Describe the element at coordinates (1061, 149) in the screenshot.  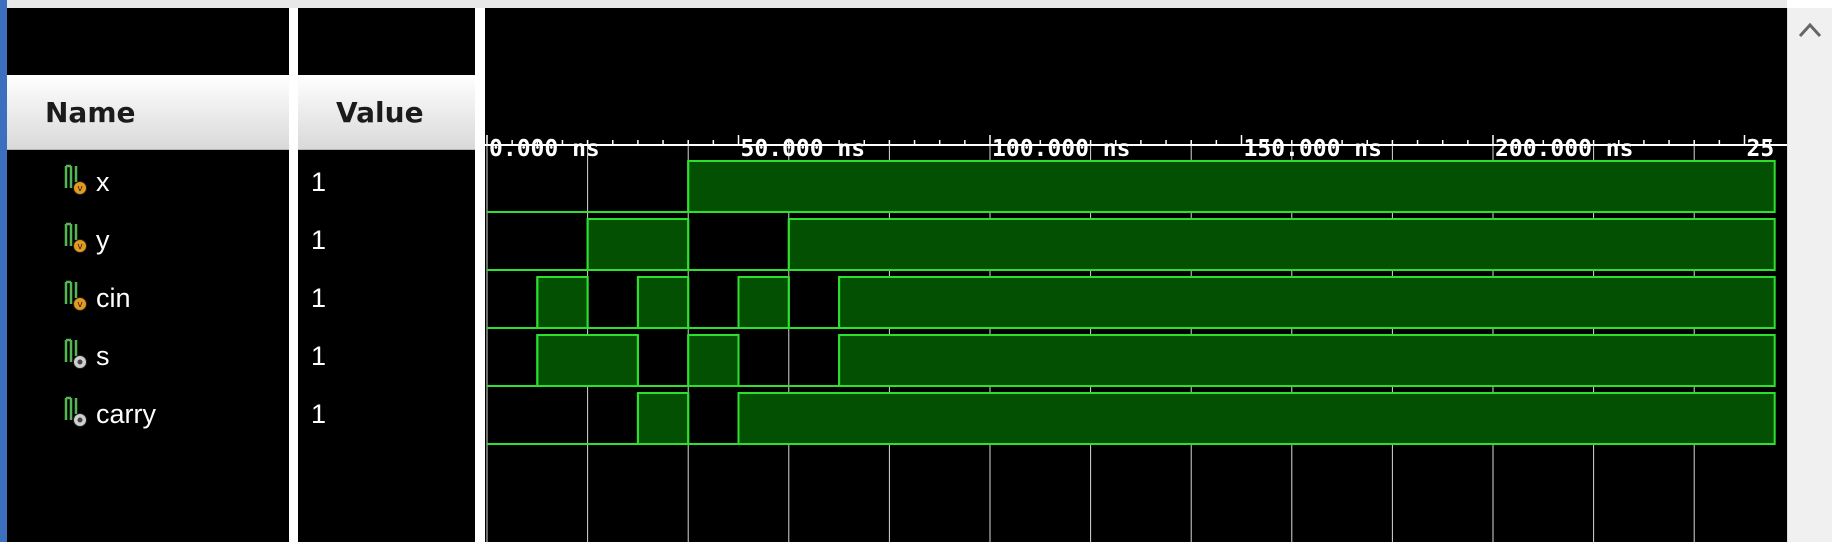
I see `ruler-tick-label: 100.000 ns` at that location.